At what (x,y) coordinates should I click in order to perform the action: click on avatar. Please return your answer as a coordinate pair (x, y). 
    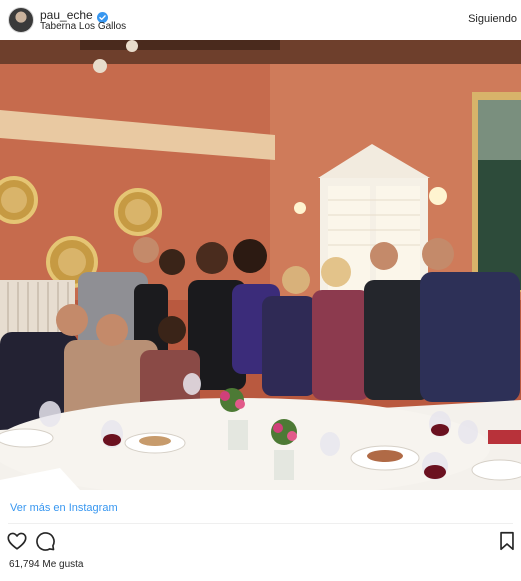
    Looking at the image, I should click on (21, 20).